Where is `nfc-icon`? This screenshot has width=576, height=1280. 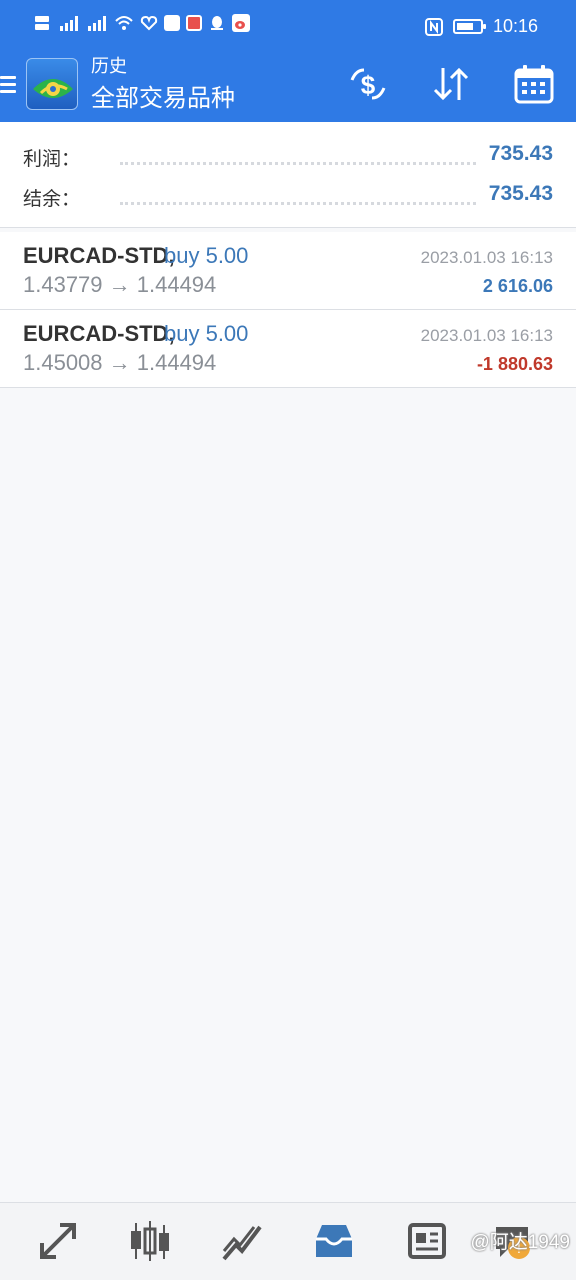
nfc-icon is located at coordinates (433, 26).